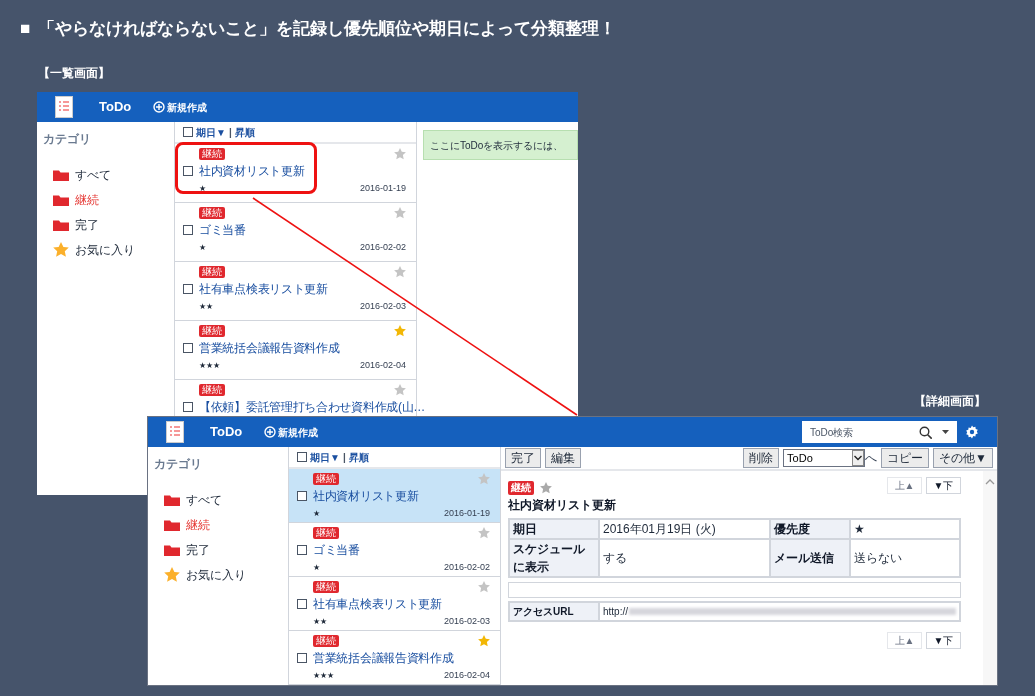 The image size is (1035, 696). What do you see at coordinates (206, 306) in the screenshot?
I see `priority-stars: ★★` at bounding box center [206, 306].